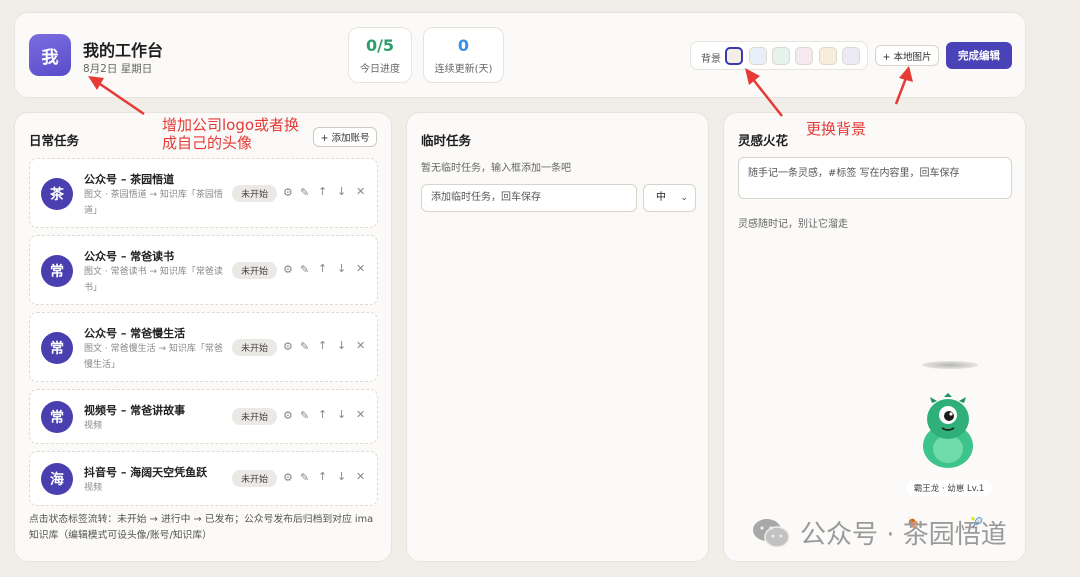  What do you see at coordinates (500, 91) in the screenshot?
I see `annotation-arrows` at bounding box center [500, 91].